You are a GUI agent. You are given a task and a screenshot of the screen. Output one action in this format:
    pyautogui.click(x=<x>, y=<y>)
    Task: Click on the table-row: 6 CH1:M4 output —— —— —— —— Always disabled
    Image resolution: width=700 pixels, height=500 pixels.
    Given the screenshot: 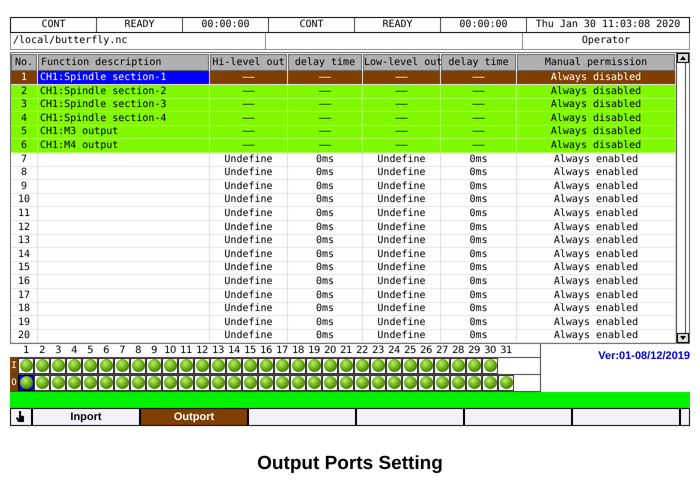 What is the action you would take?
    pyautogui.click(x=343, y=145)
    